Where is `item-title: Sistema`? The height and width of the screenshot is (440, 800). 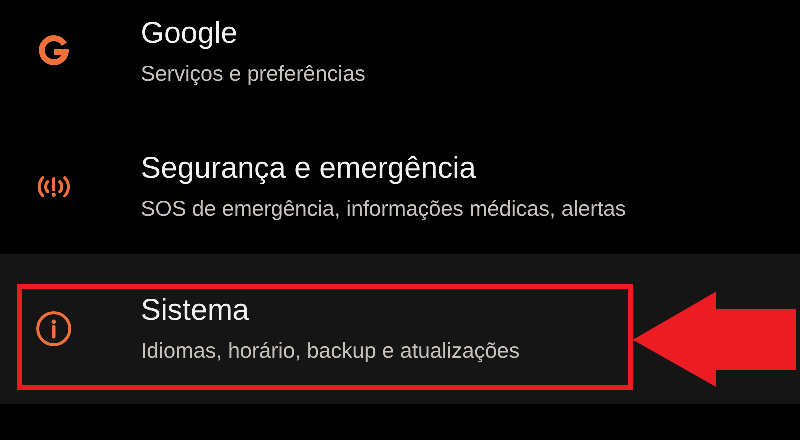
item-title: Sistema is located at coordinates (195, 311).